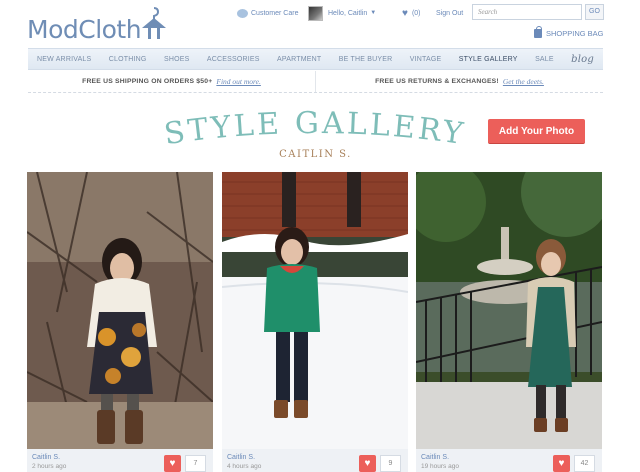  What do you see at coordinates (299, 59) in the screenshot?
I see `nav-item-apartment: APARTMENT` at bounding box center [299, 59].